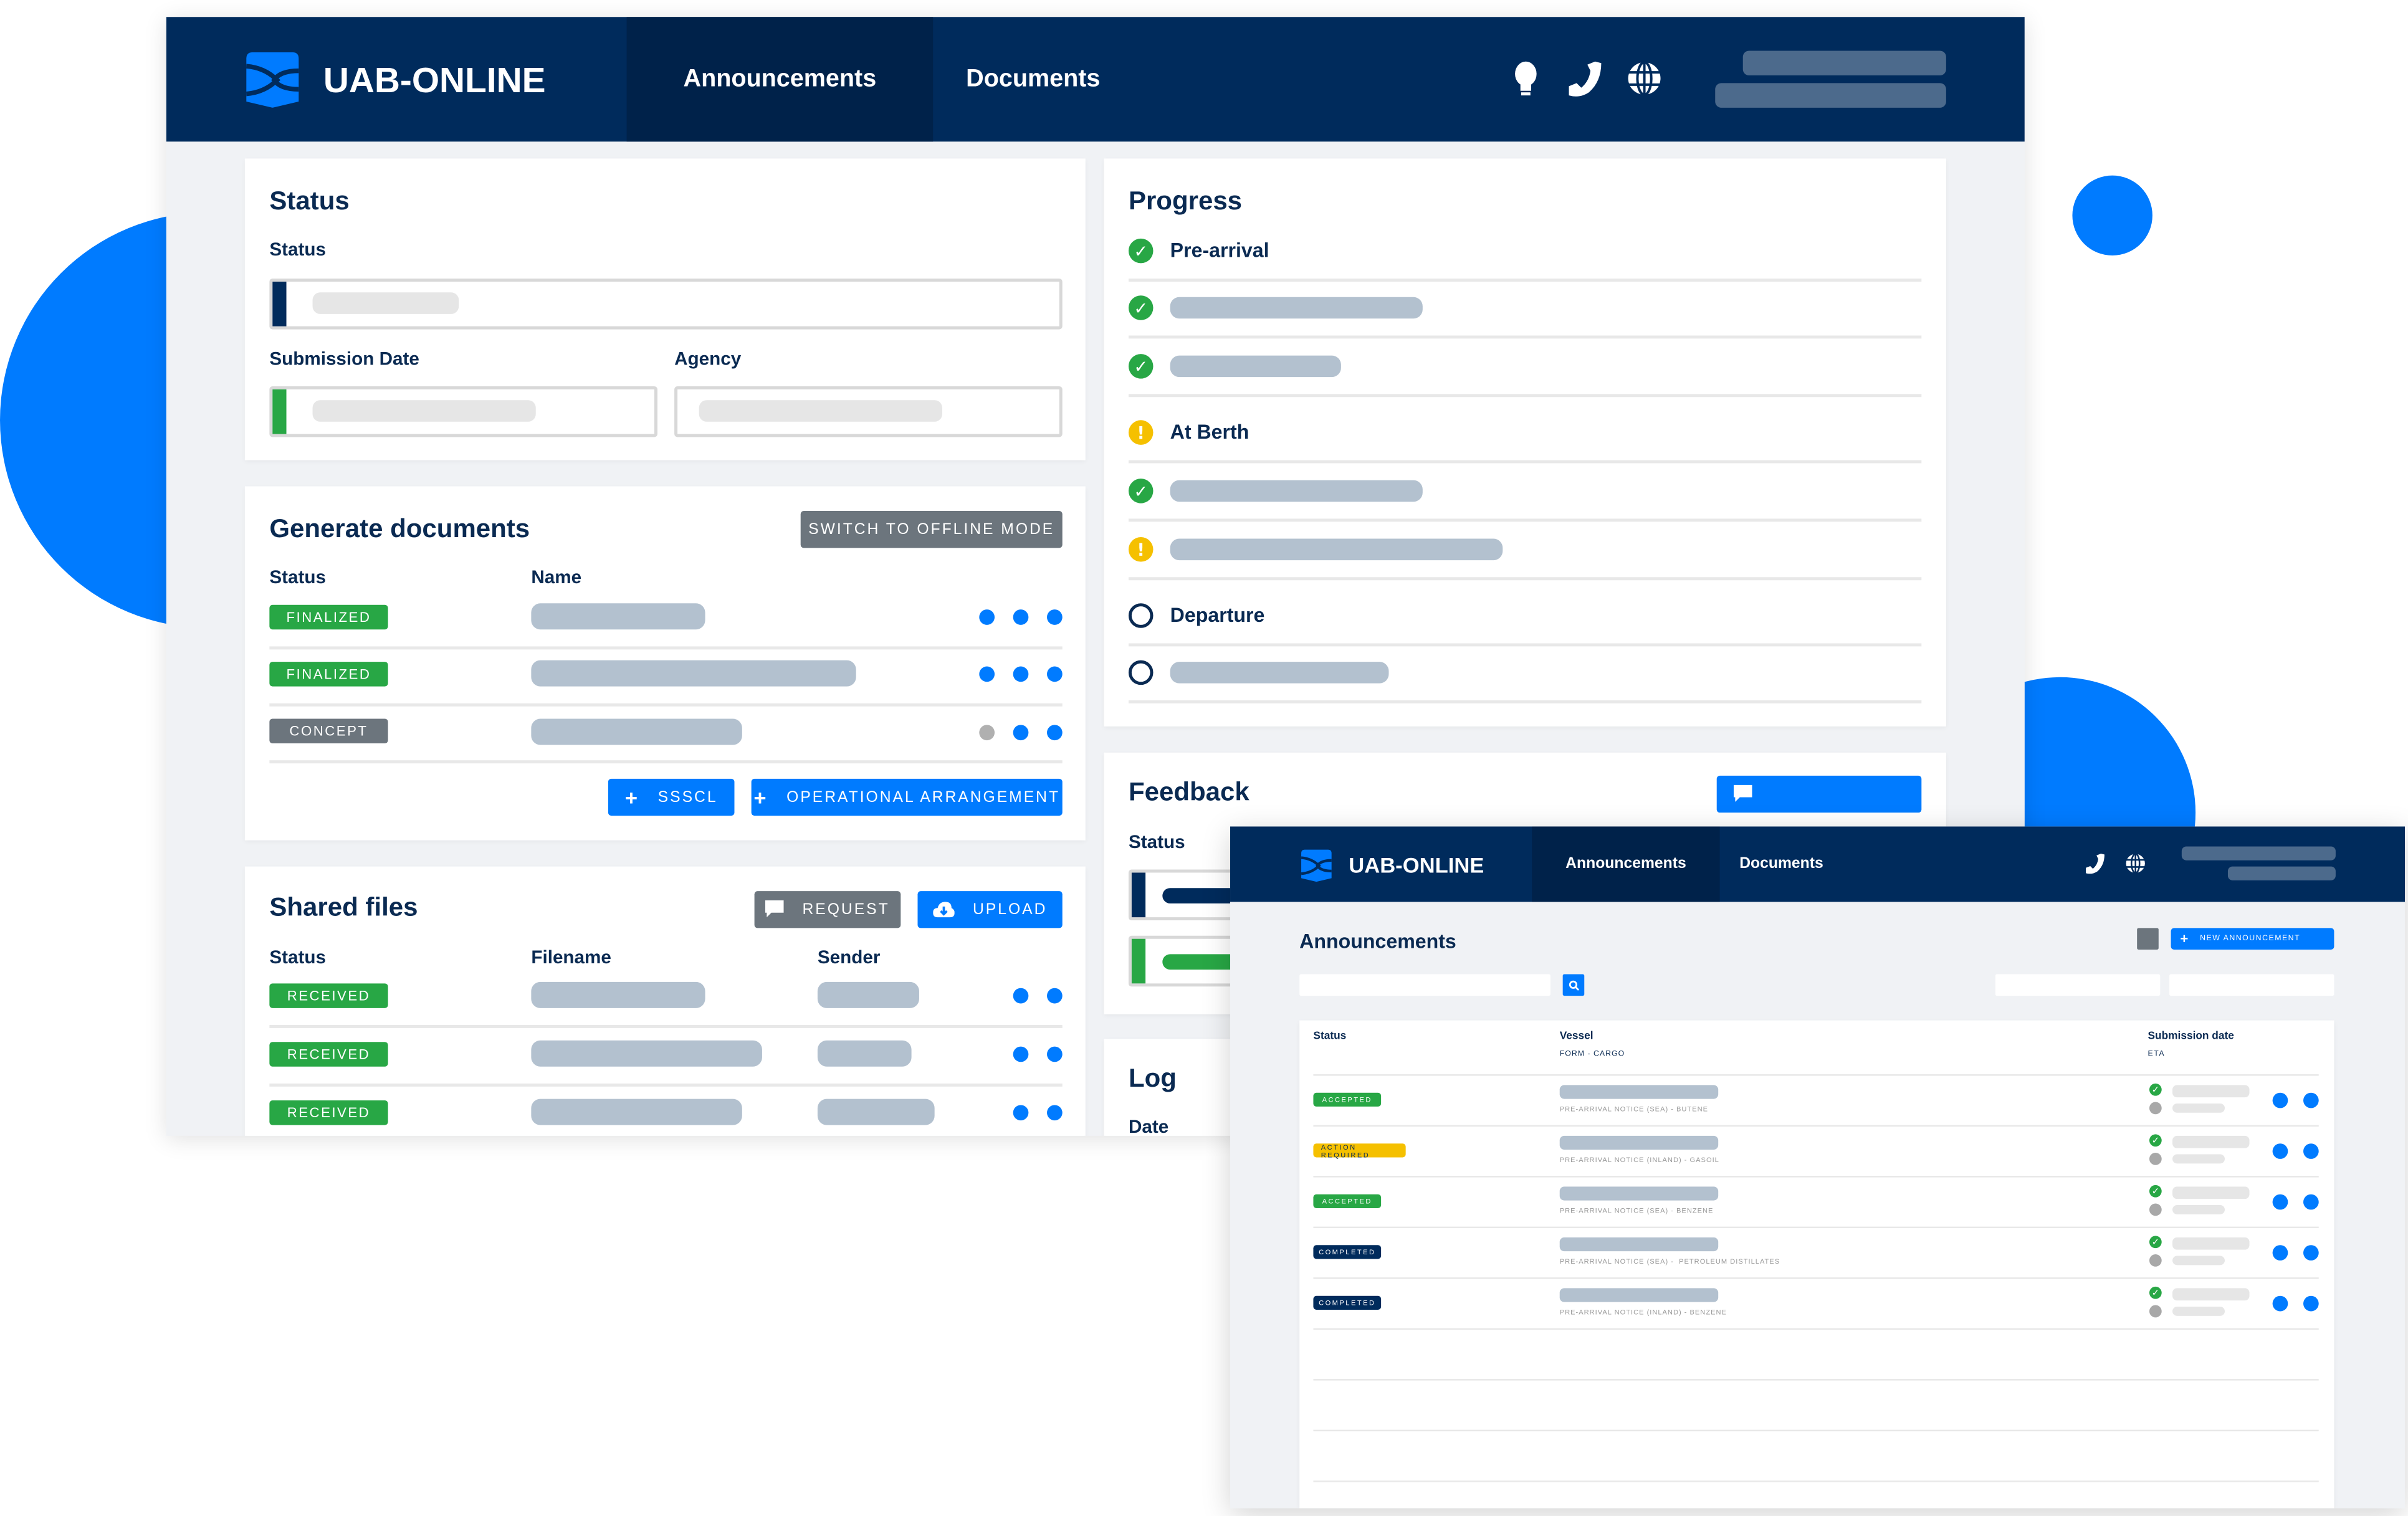  I want to click on submission-date-field, so click(463, 411).